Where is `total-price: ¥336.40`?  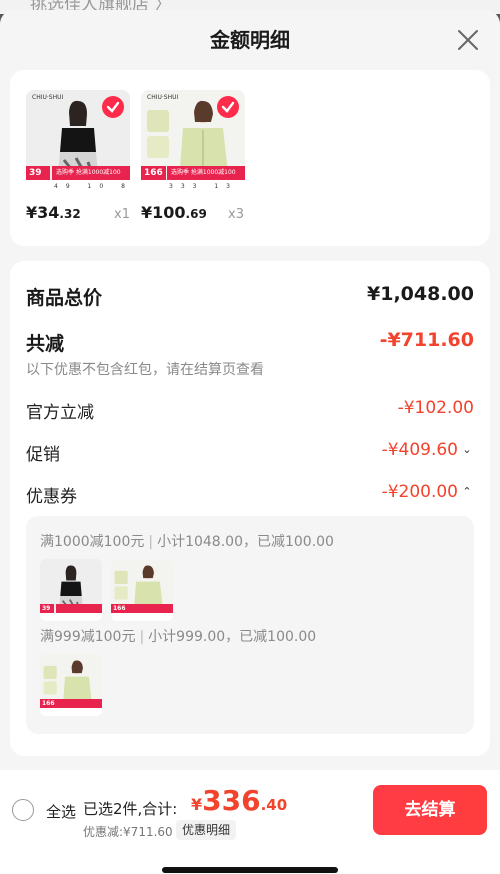 total-price: ¥336.40 is located at coordinates (239, 800).